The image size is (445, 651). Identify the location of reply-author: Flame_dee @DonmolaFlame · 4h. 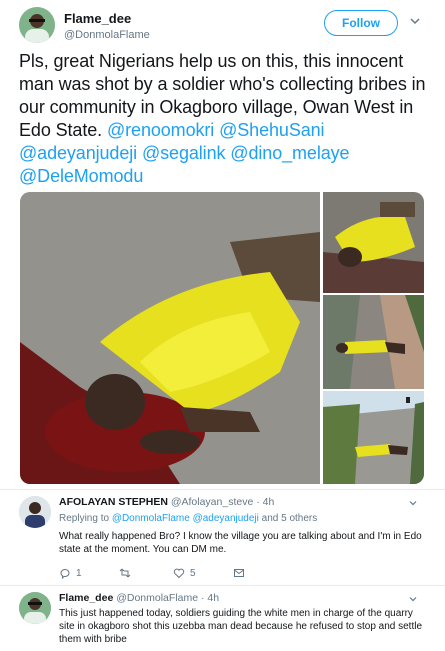
(139, 598).